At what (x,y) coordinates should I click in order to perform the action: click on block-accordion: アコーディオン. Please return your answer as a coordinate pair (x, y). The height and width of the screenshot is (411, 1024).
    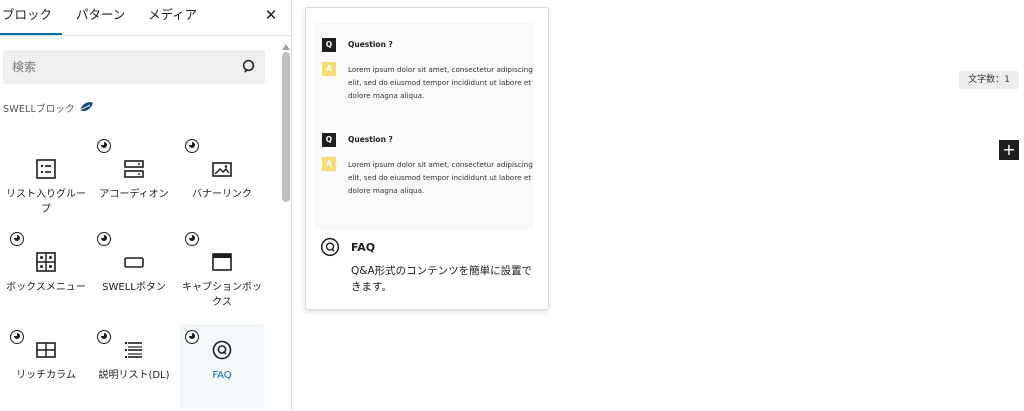
    Looking at the image, I should click on (134, 183).